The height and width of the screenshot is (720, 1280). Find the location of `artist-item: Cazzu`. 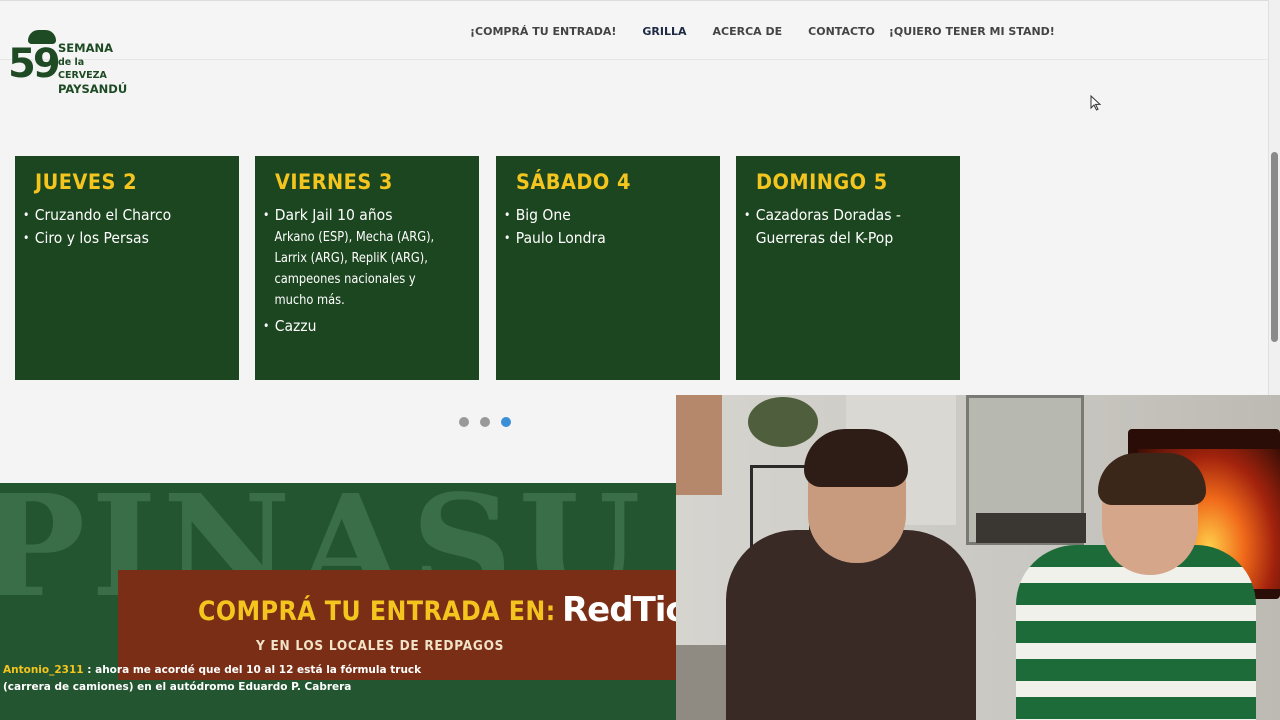

artist-item: Cazzu is located at coordinates (355, 326).